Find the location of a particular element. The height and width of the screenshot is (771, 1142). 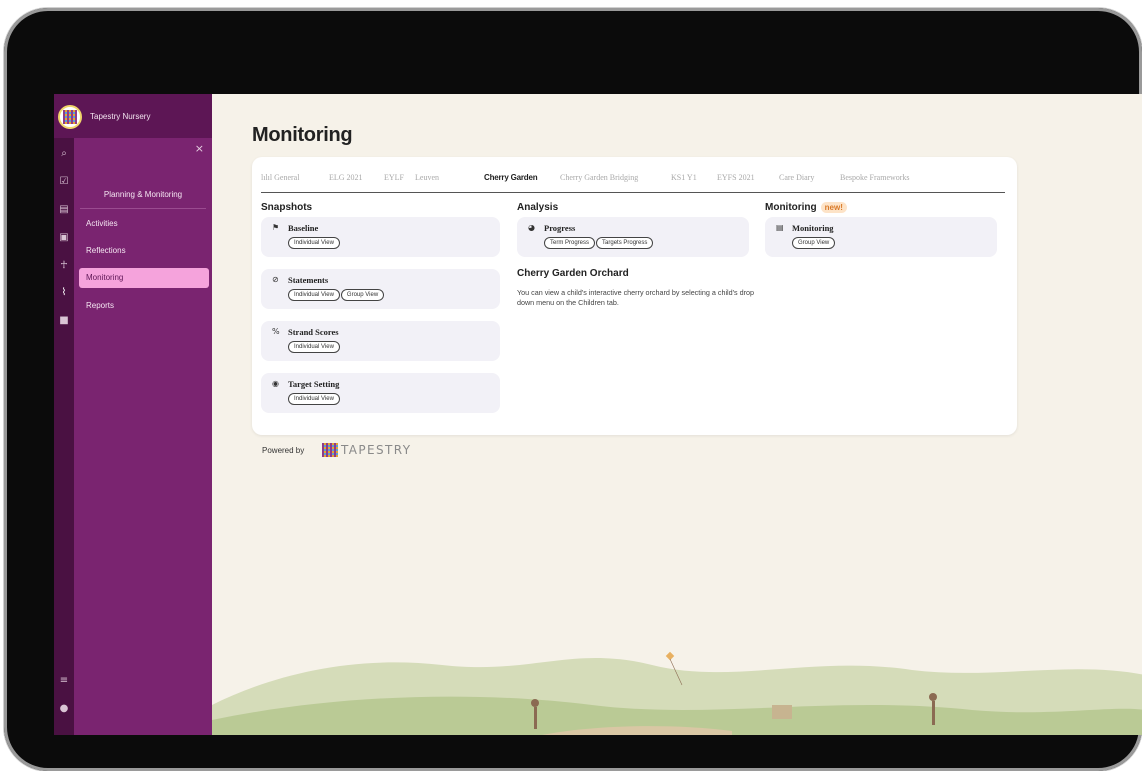

tile-label: Baseline is located at coordinates (303, 228).